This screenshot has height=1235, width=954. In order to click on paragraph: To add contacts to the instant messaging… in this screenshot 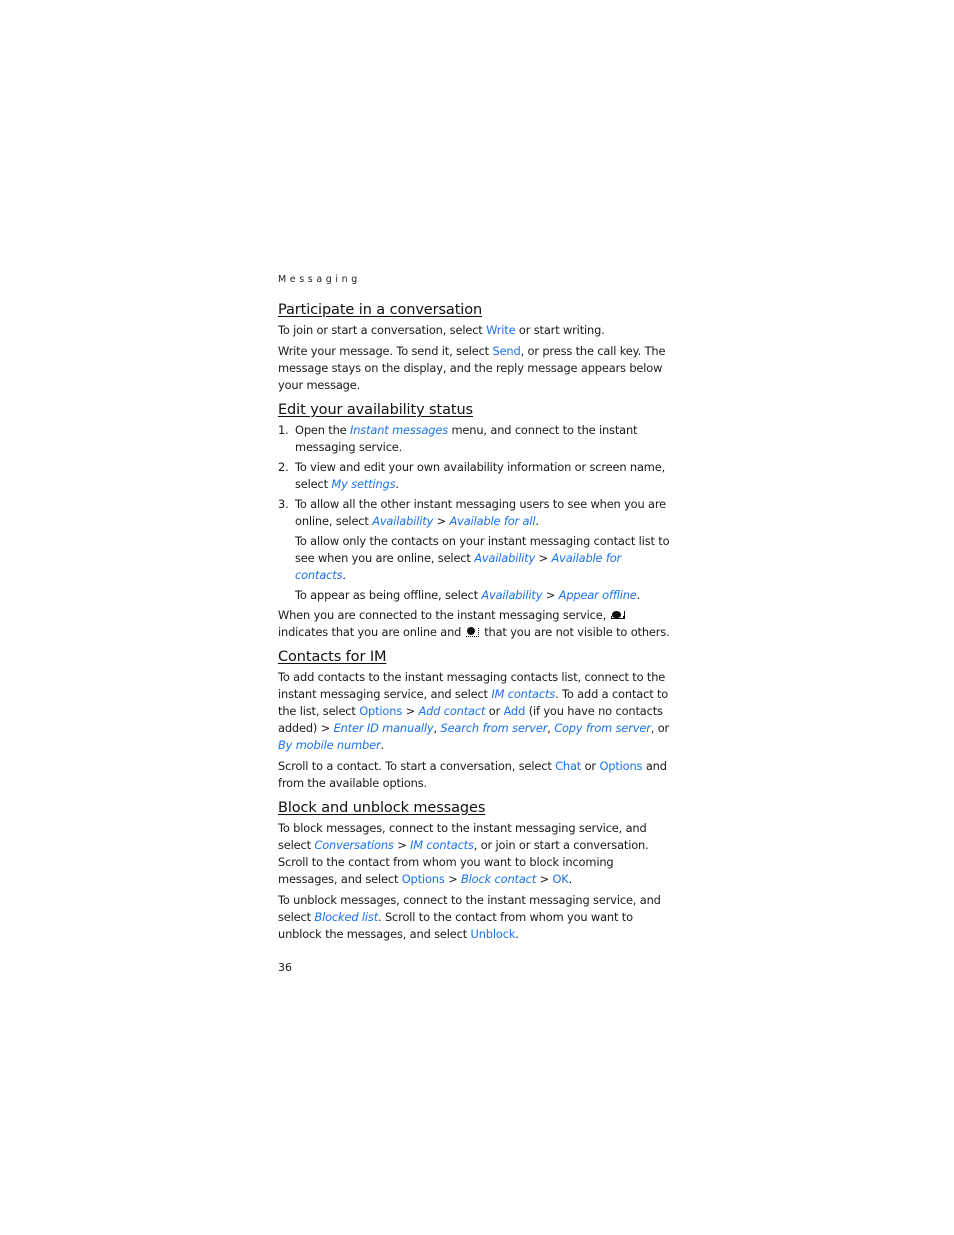, I will do `click(474, 711)`.